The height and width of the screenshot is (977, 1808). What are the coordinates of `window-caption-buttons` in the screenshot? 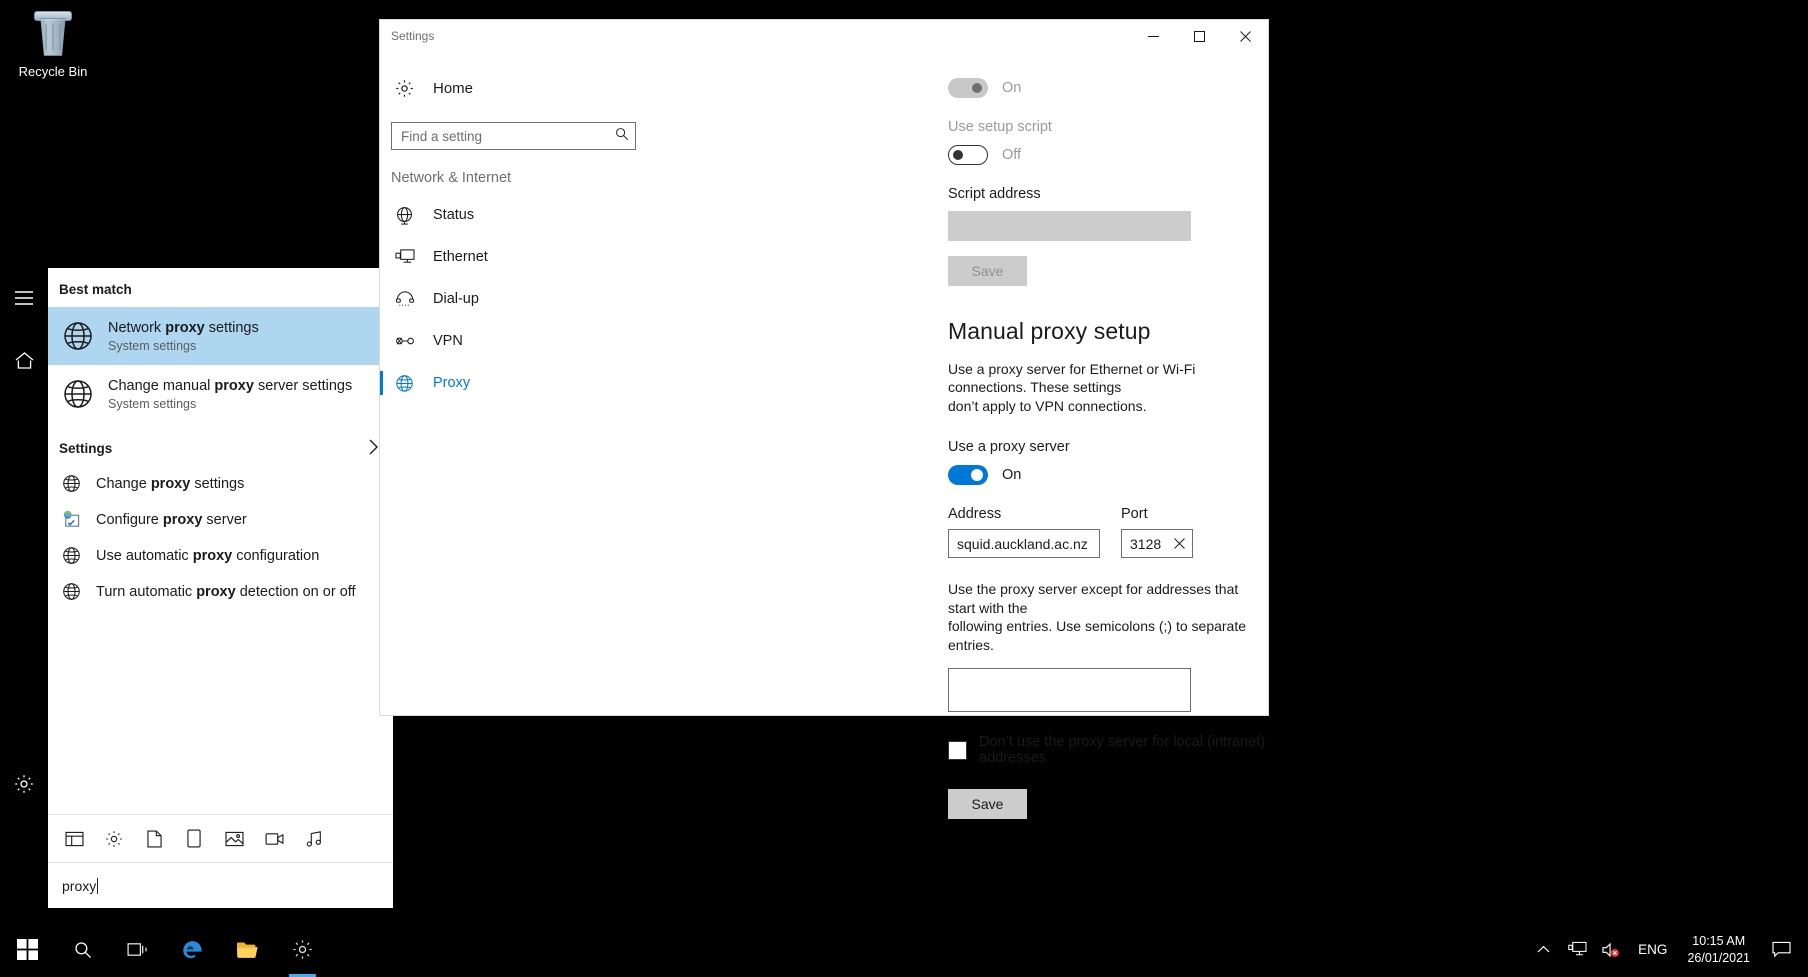 It's located at (1199, 36).